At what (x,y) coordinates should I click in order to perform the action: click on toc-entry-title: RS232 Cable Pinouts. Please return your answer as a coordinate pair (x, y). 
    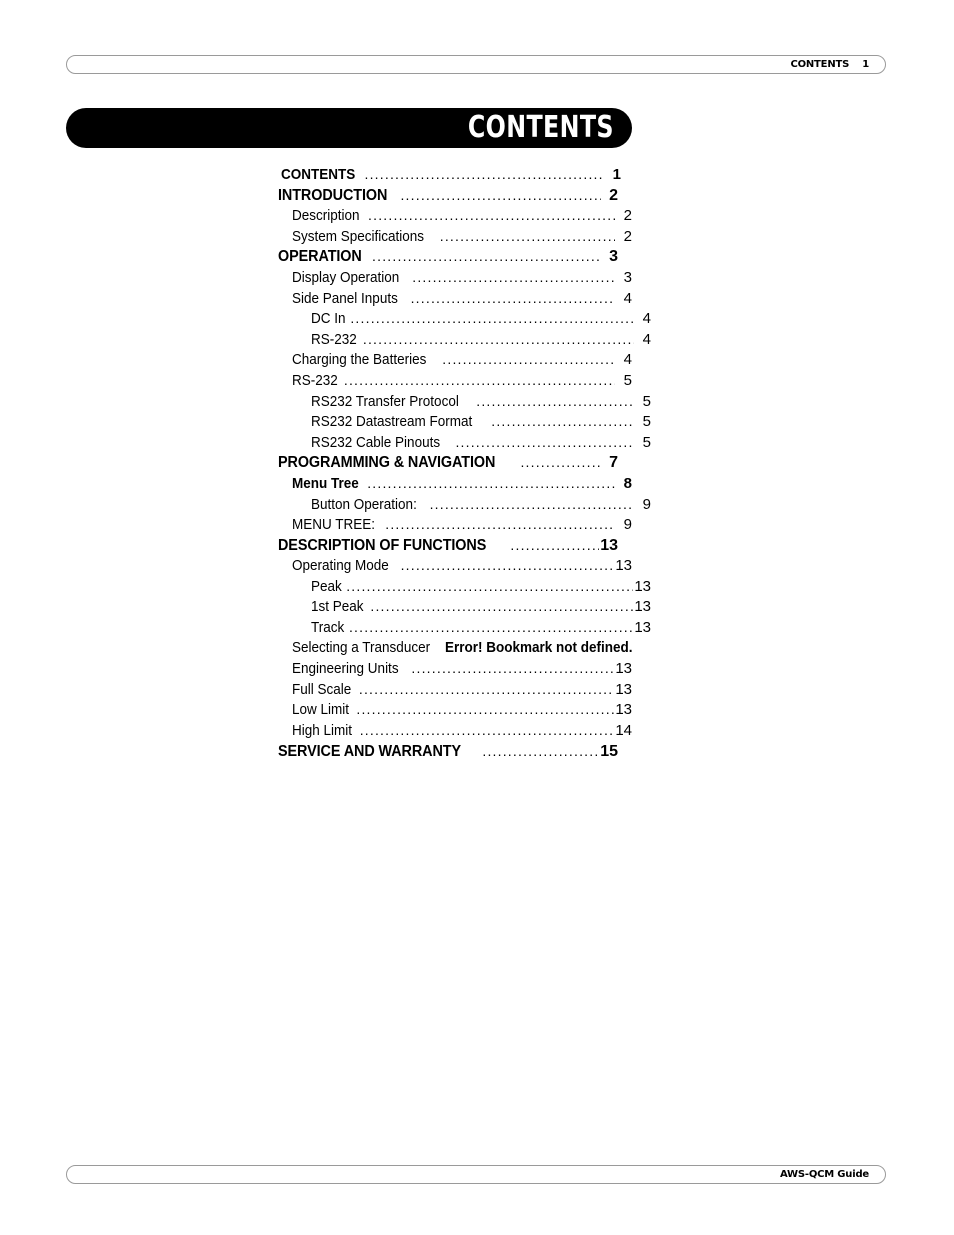
    Looking at the image, I should click on (376, 442).